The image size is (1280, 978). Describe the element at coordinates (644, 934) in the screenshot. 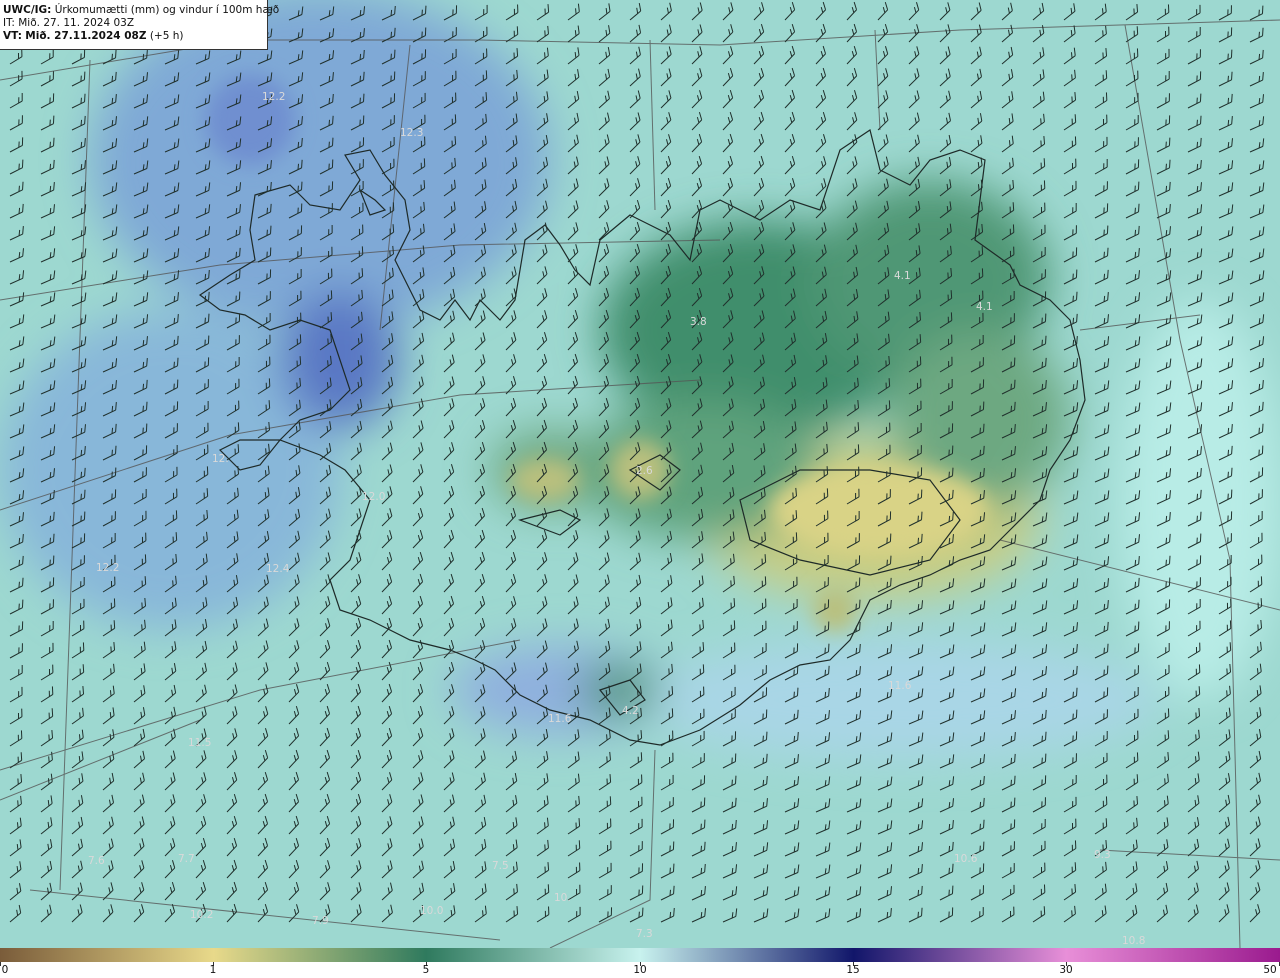

I see `map-value-label: 7.3` at that location.